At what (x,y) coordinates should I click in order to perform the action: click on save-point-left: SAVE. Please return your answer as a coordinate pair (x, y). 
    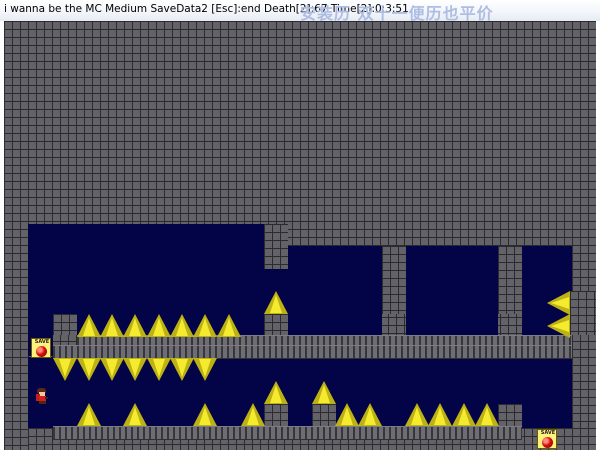
    Looking at the image, I should click on (41, 348).